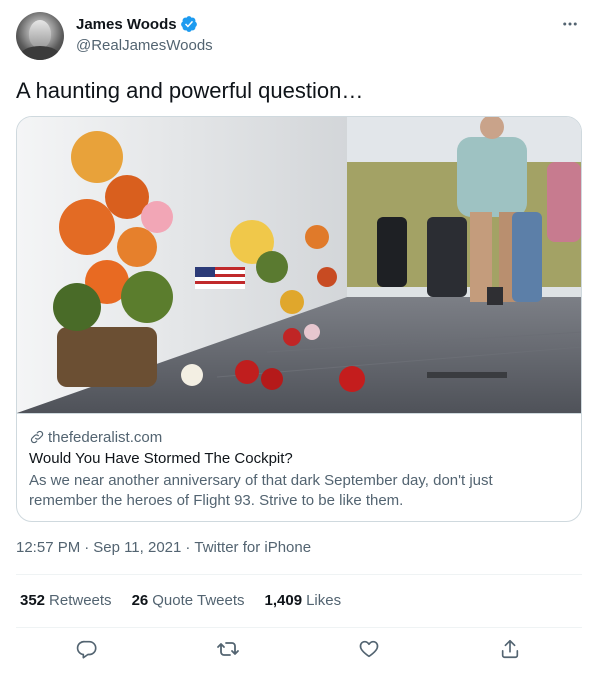 Image resolution: width=598 pixels, height=675 pixels. I want to click on link-icon, so click(37, 437).